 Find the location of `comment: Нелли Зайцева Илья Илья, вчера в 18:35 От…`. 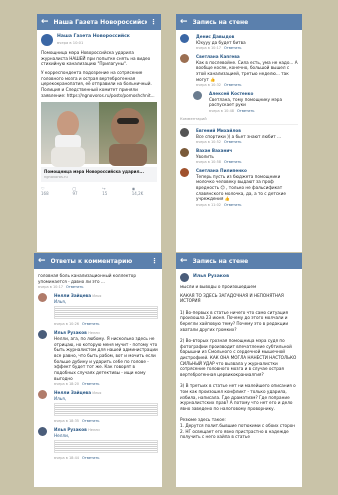

comment: Нелли Зайцева Илья Илья, вчера в 18:35 От… is located at coordinates (98, 406).